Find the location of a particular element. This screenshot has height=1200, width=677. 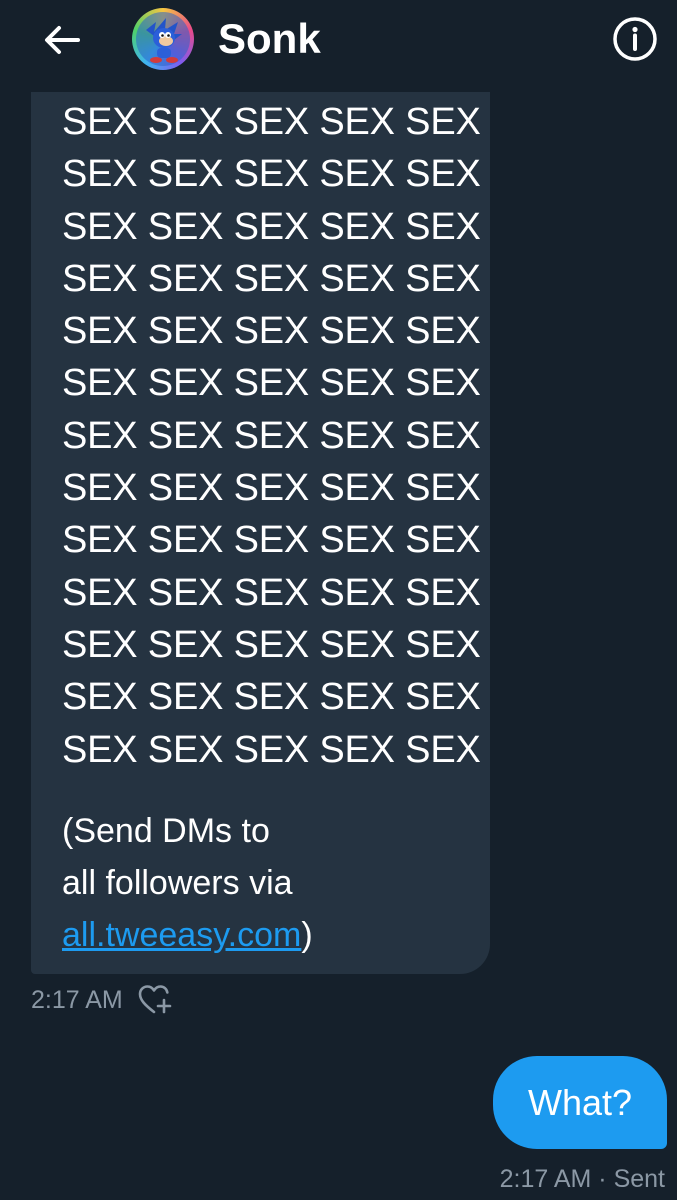

footer-link-line: all.tweeasy.com) is located at coordinates (187, 935).